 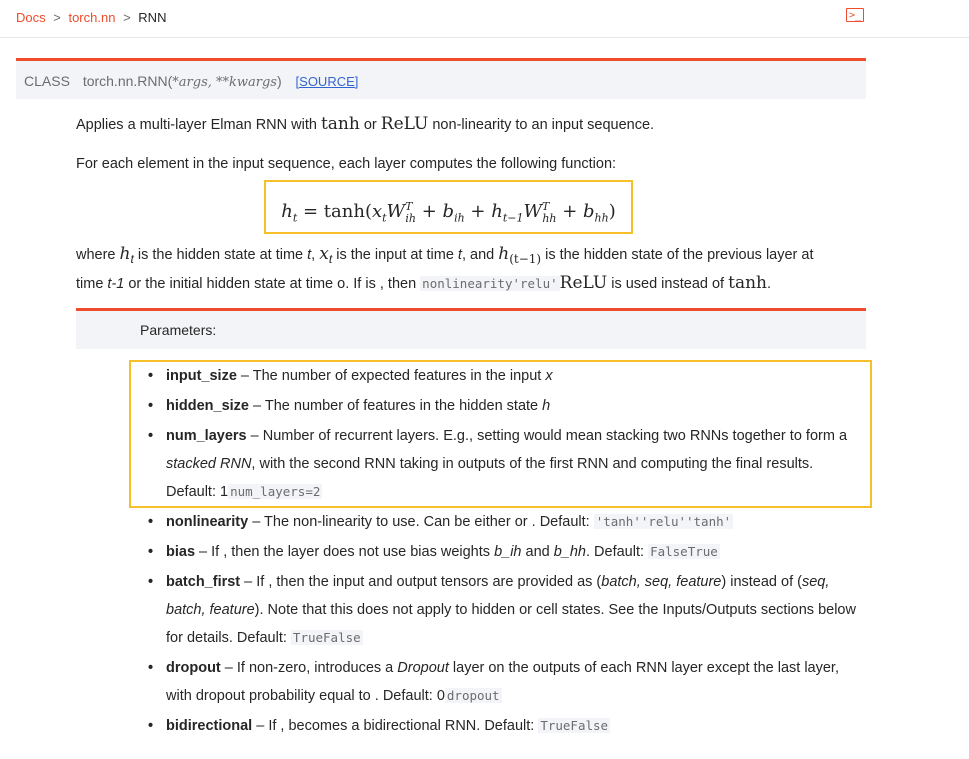 What do you see at coordinates (684, 551) in the screenshot?
I see `inline-code: FalseTrue` at bounding box center [684, 551].